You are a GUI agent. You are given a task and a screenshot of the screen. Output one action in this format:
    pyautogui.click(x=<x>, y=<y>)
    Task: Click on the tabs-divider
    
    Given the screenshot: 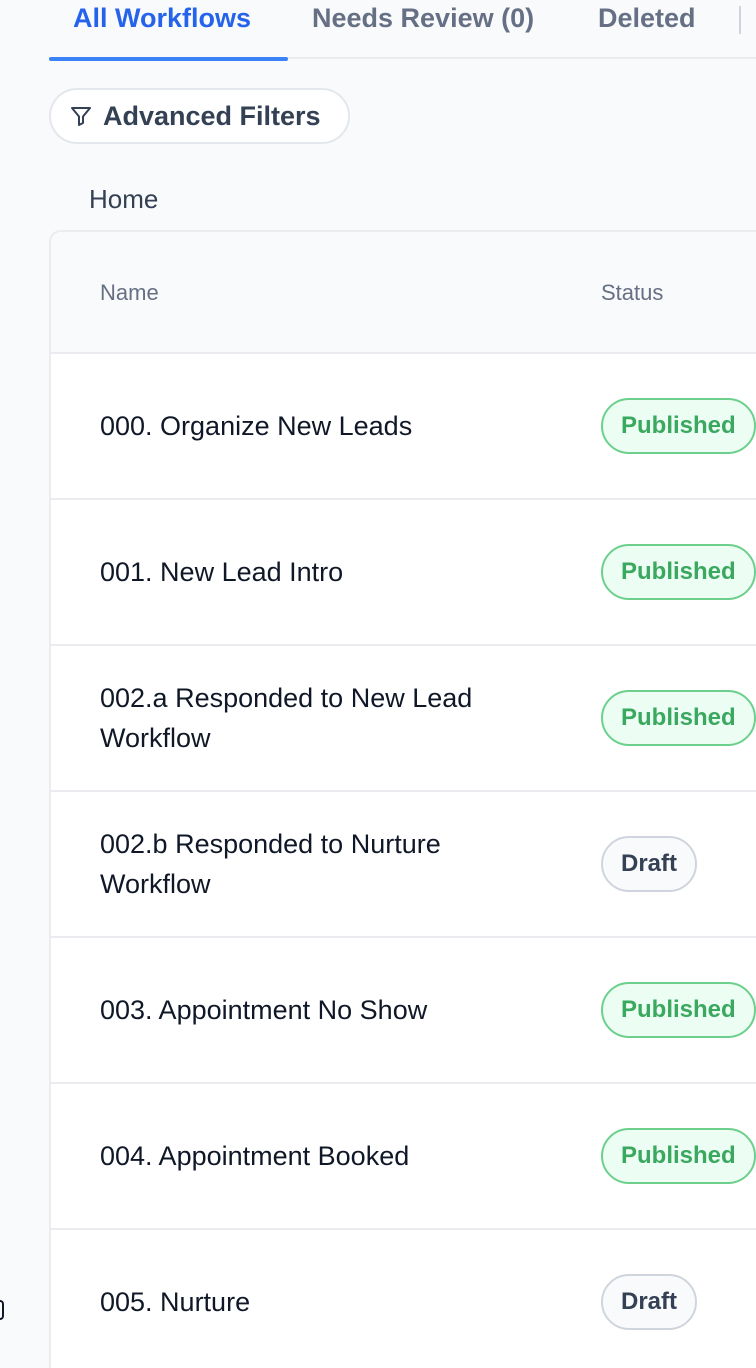 What is the action you would take?
    pyautogui.click(x=740, y=20)
    